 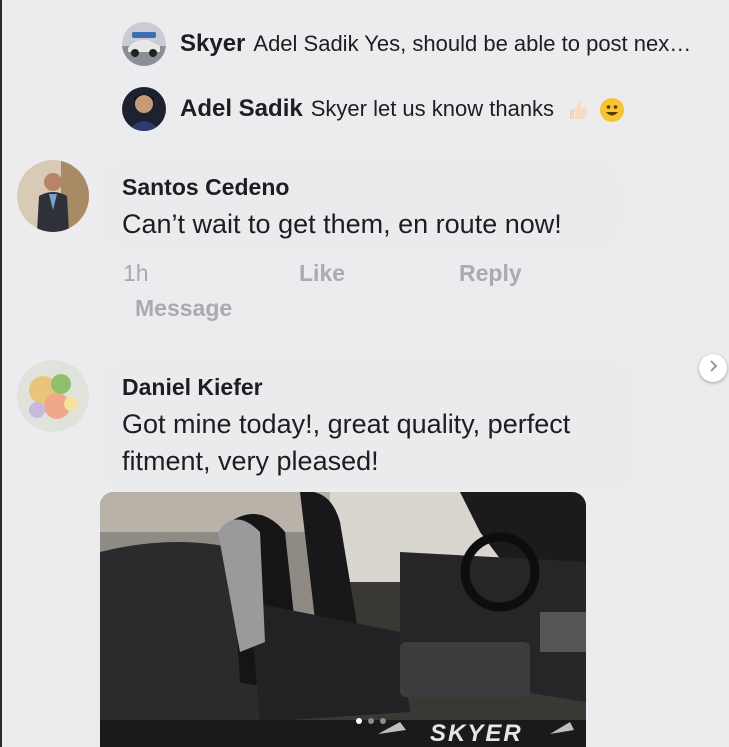 I want to click on window-edge, so click(x=1, y=373).